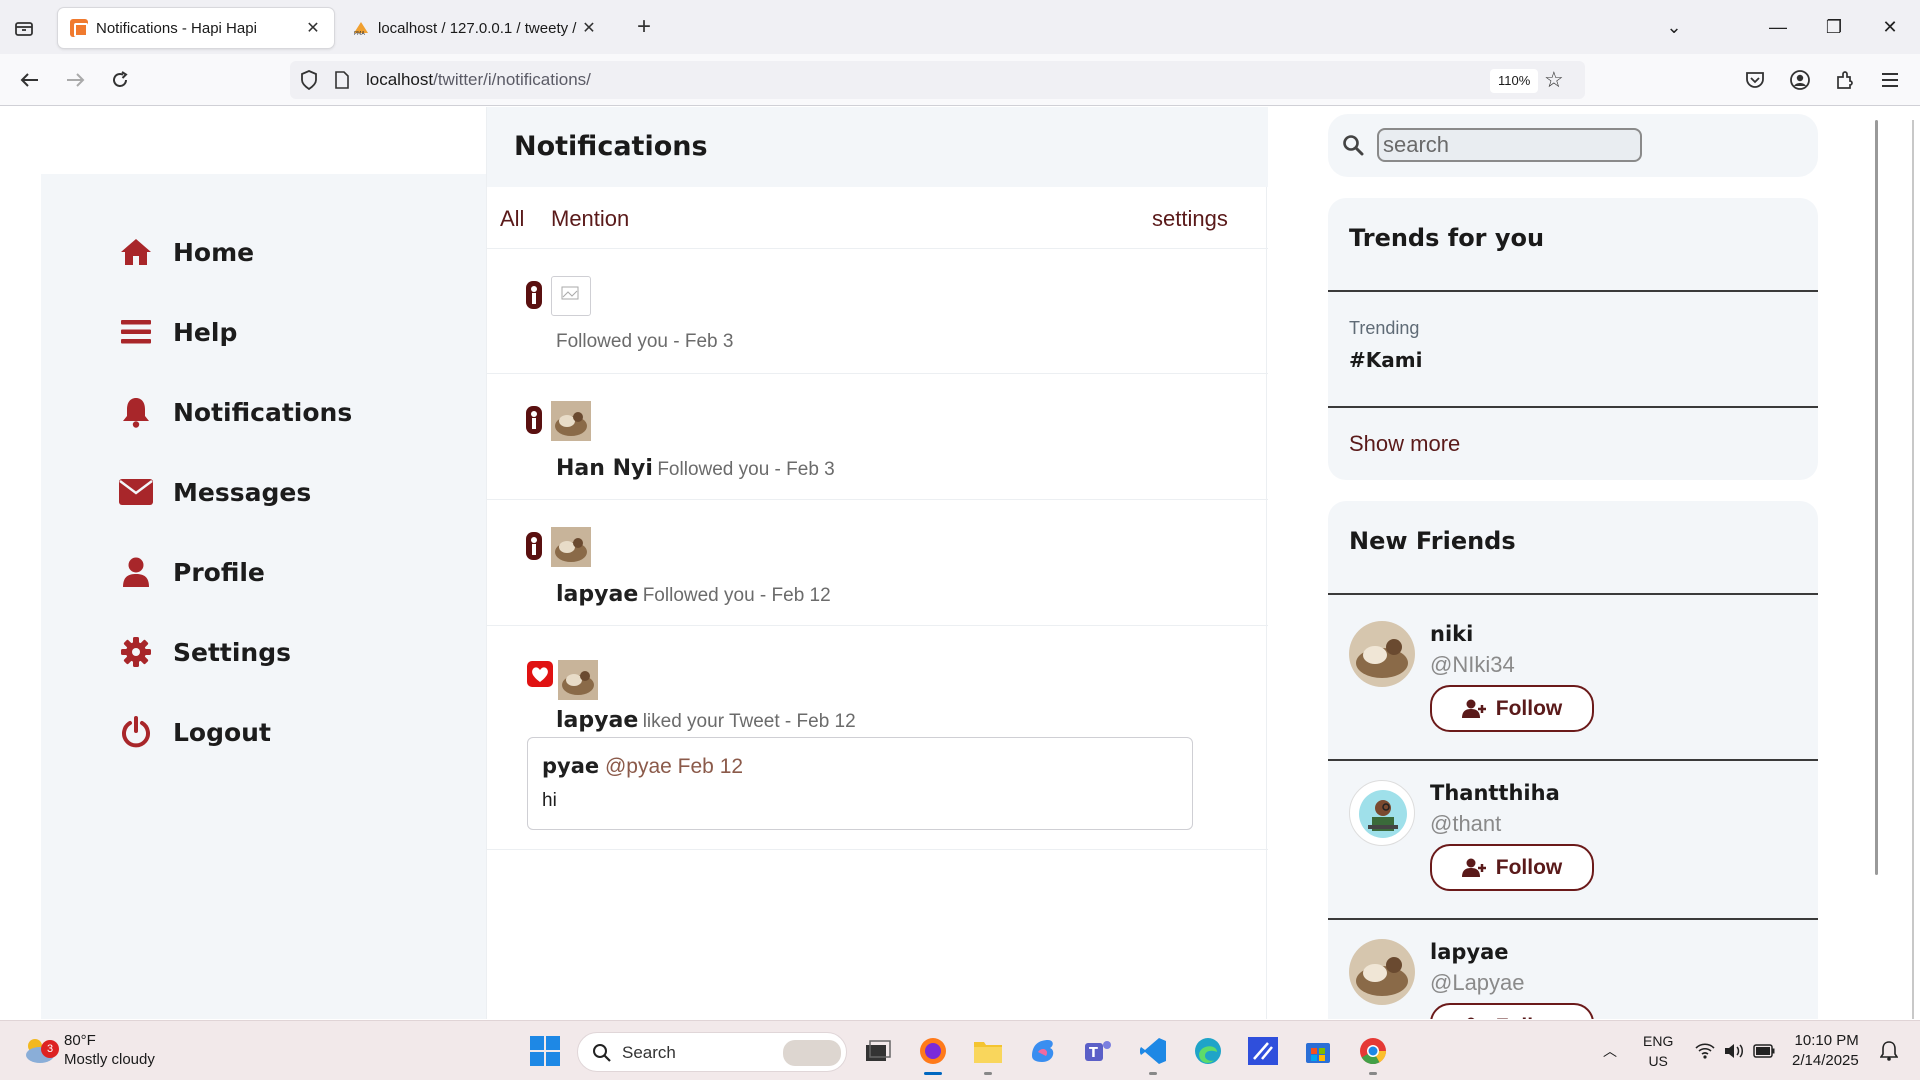 Image resolution: width=1920 pixels, height=1080 pixels. I want to click on sidebar-item-settings: Settings, so click(205, 652).